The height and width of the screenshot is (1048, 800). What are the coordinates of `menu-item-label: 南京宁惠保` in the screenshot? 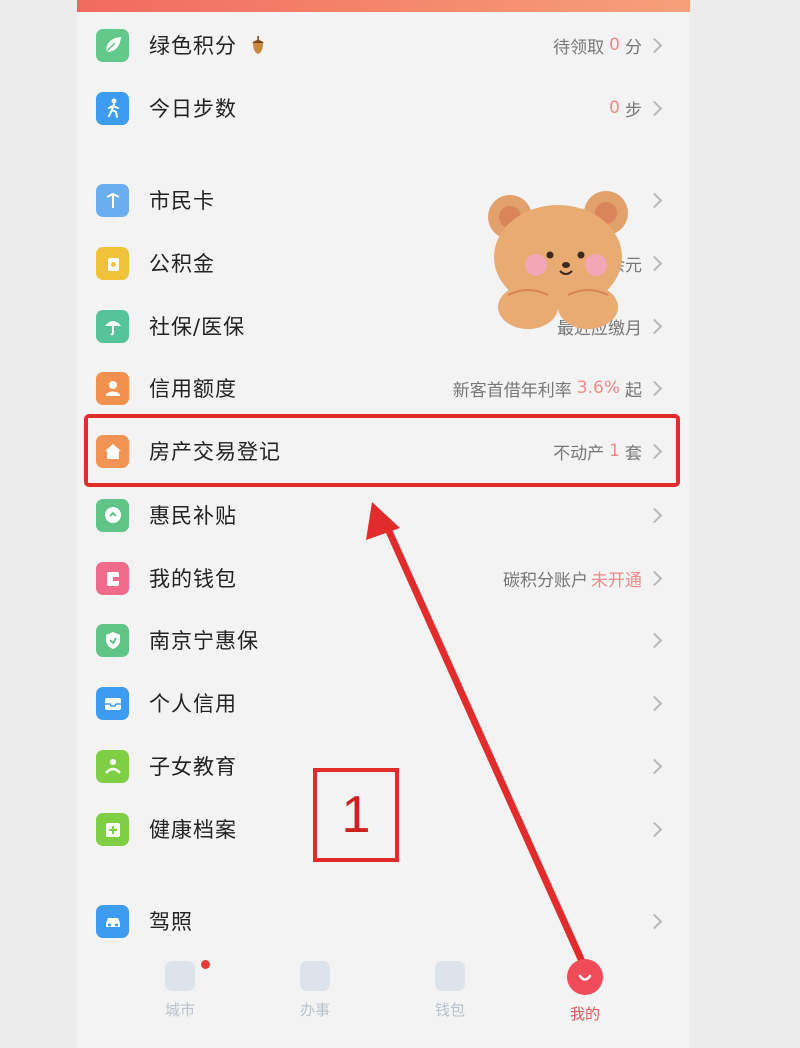 It's located at (204, 640).